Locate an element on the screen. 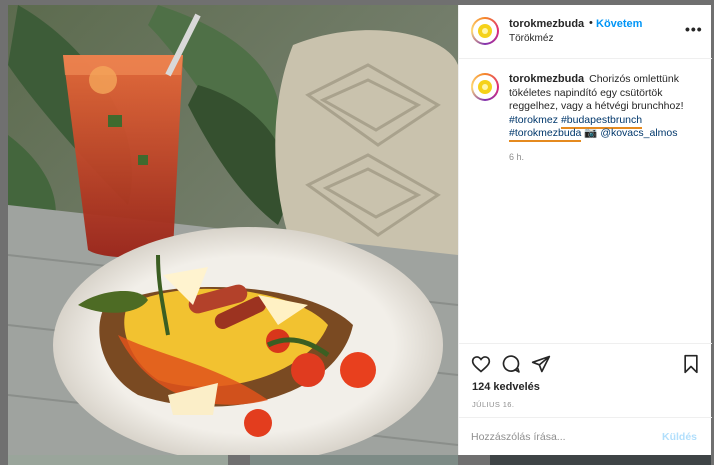 This screenshot has height=465, width=714. bookmark-icon is located at coordinates (691, 364).